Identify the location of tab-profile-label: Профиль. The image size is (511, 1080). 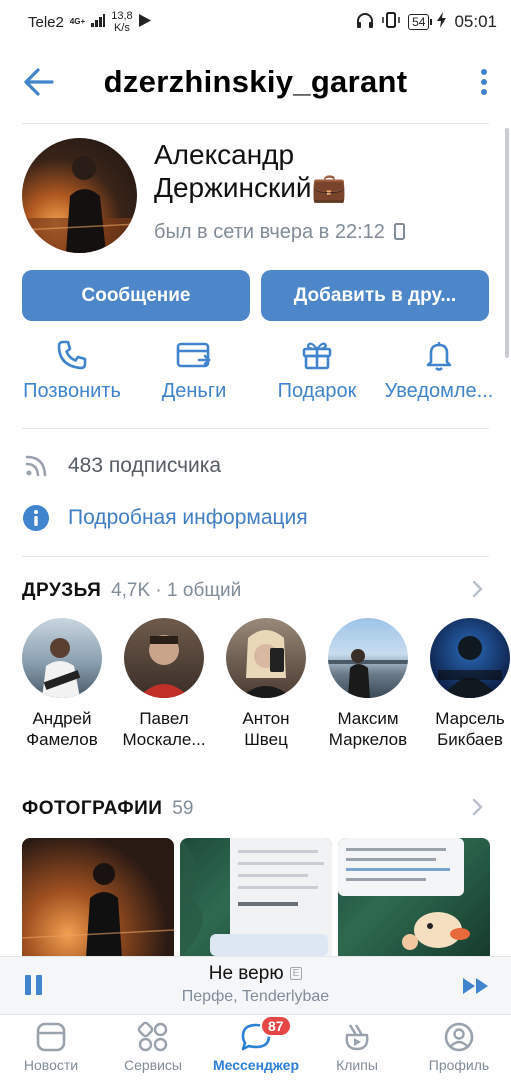
(459, 1065).